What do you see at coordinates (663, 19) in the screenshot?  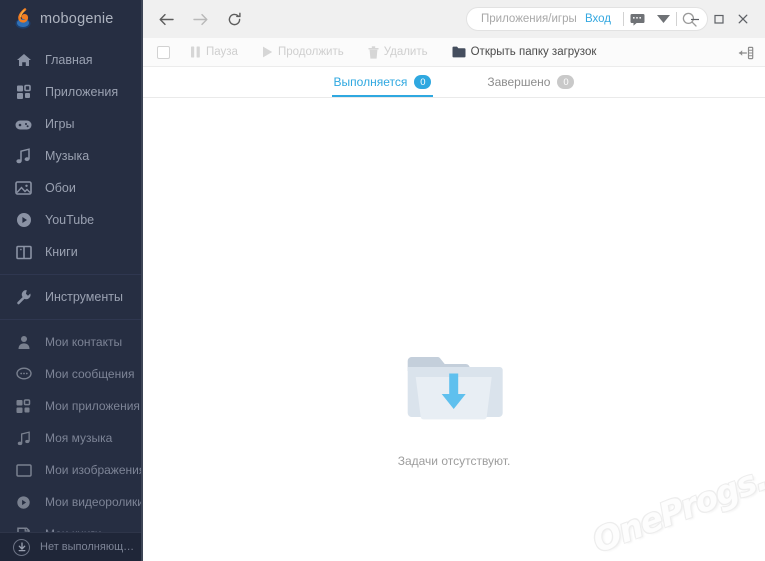 I see `caret-down-icon` at bounding box center [663, 19].